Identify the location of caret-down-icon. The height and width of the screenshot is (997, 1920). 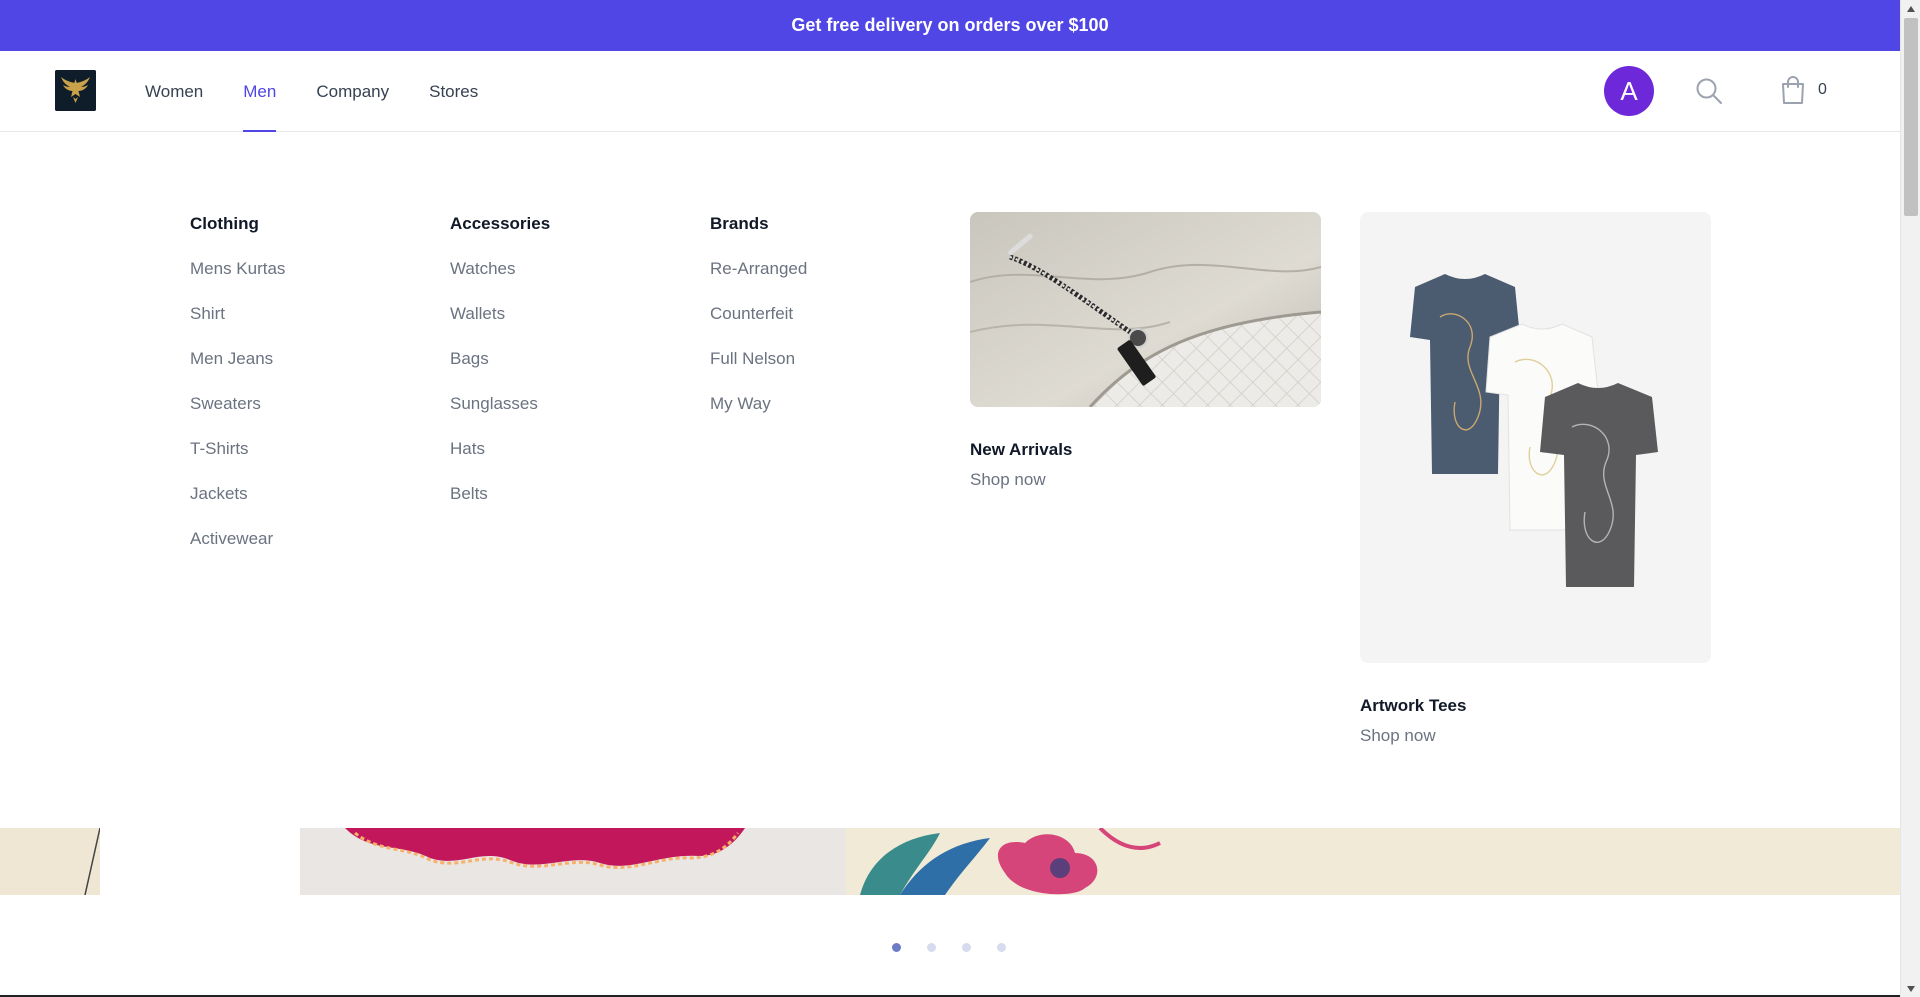
(1911, 988).